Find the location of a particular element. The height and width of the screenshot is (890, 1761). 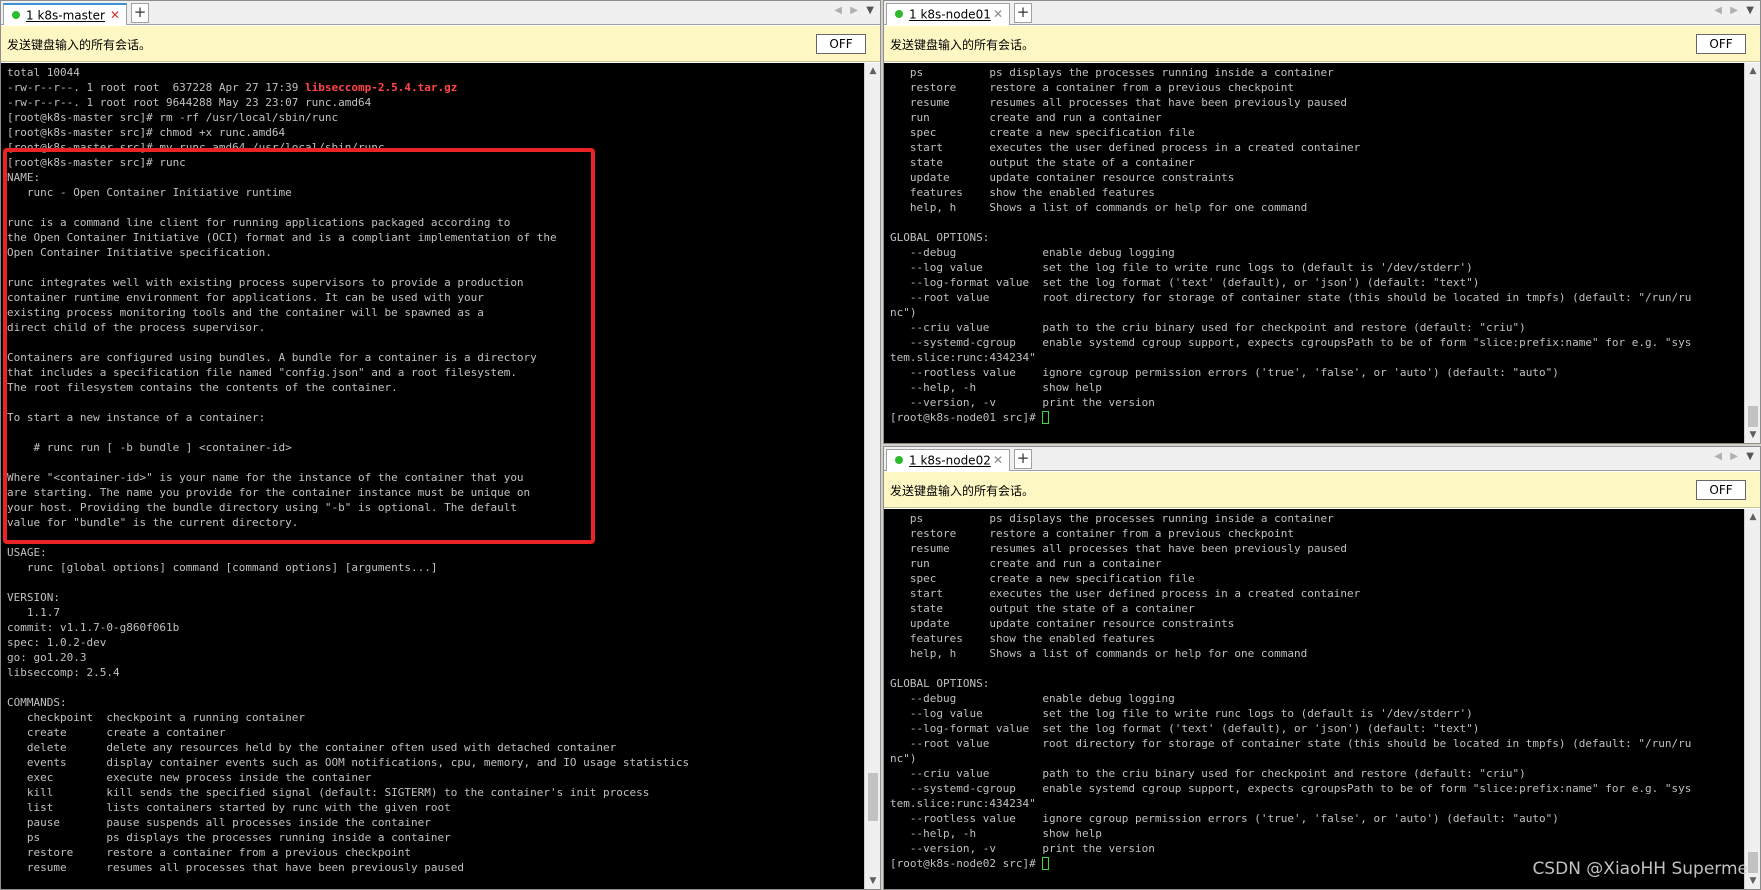

terminal-line-text: GLOBAL OPTIONS: is located at coordinates (940, 683).